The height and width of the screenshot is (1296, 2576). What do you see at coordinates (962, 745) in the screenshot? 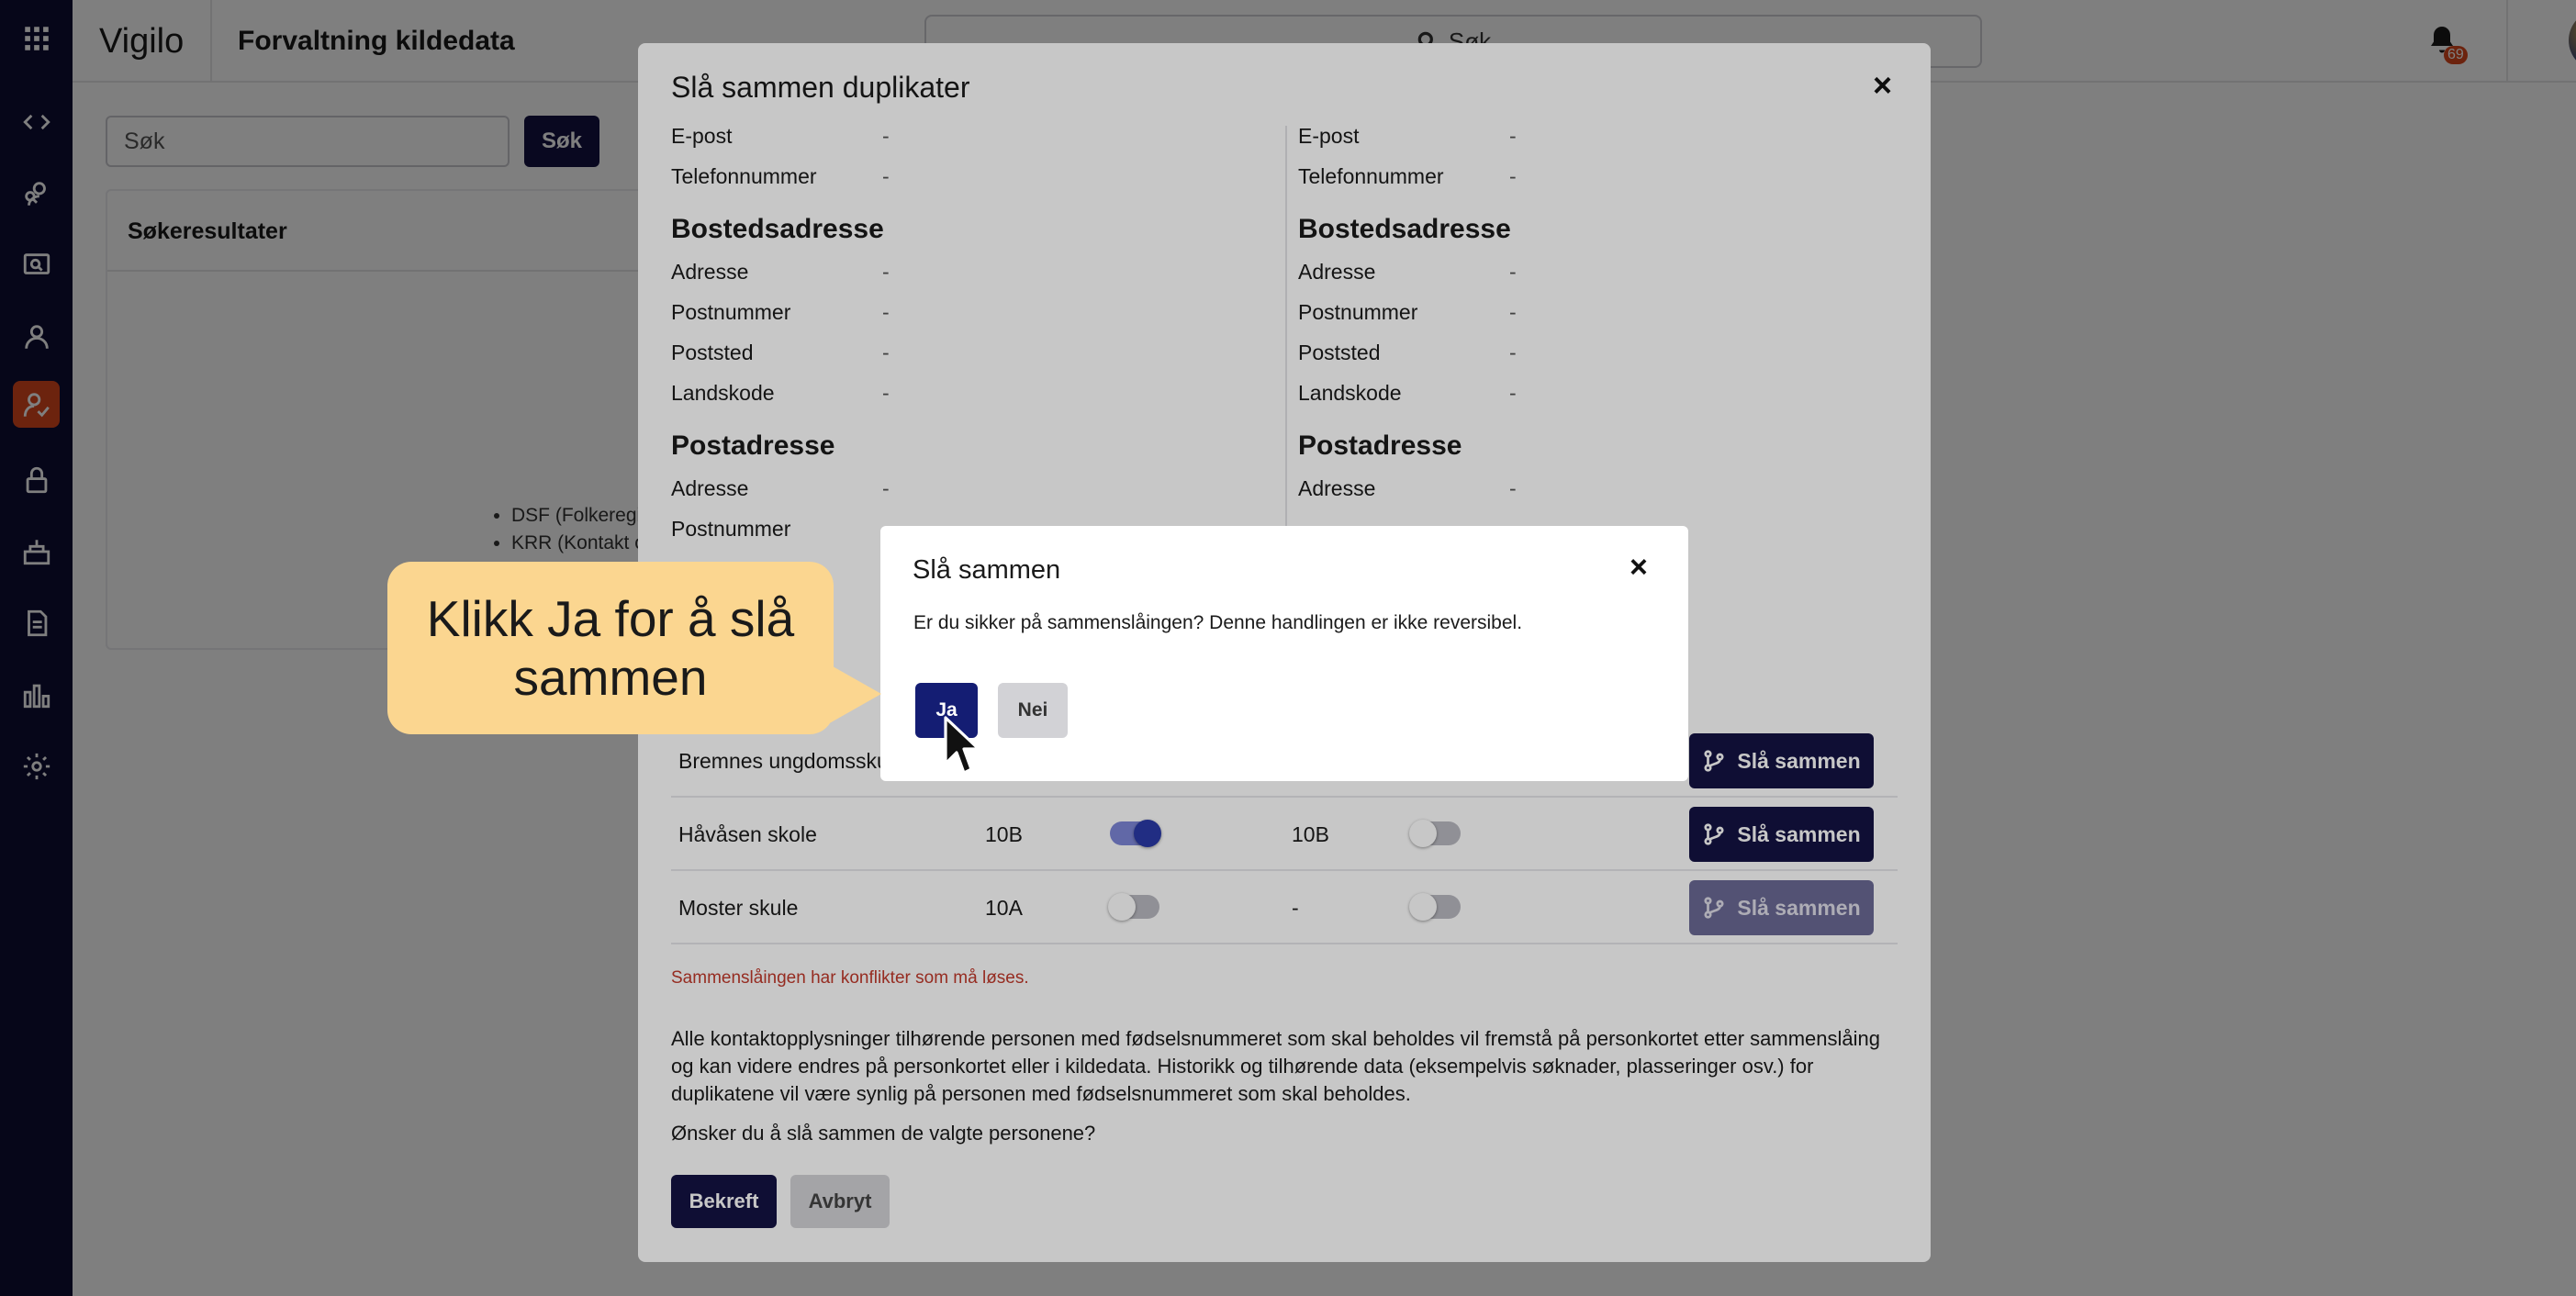
I see `mouse-cursor-icon` at bounding box center [962, 745].